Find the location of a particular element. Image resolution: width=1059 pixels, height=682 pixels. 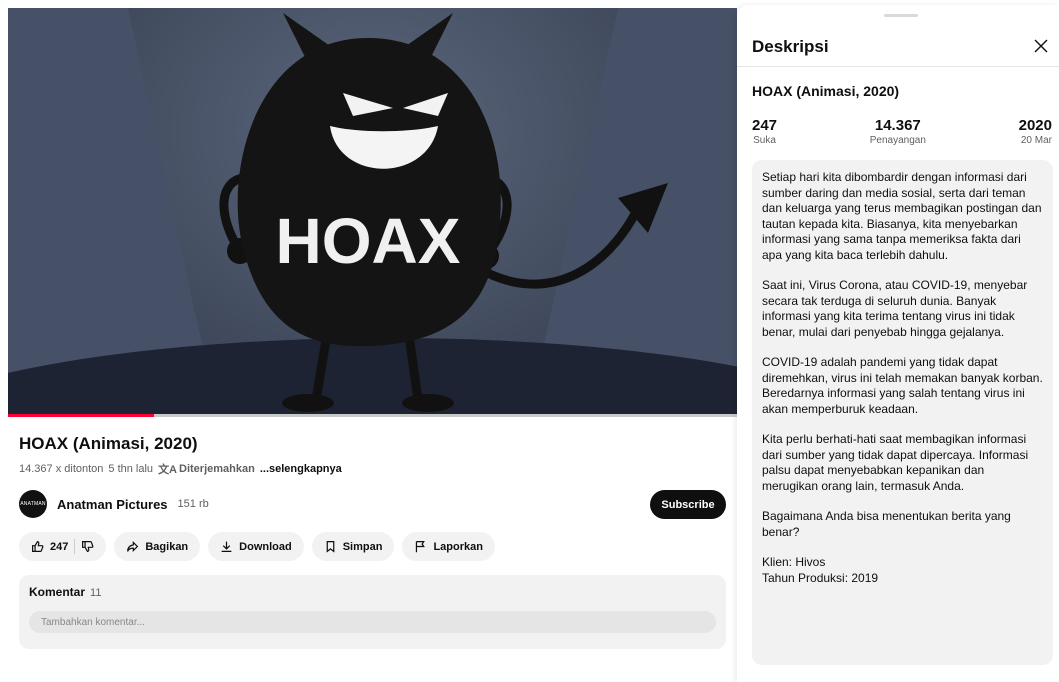

translate-icon: 文A is located at coordinates (168, 470).